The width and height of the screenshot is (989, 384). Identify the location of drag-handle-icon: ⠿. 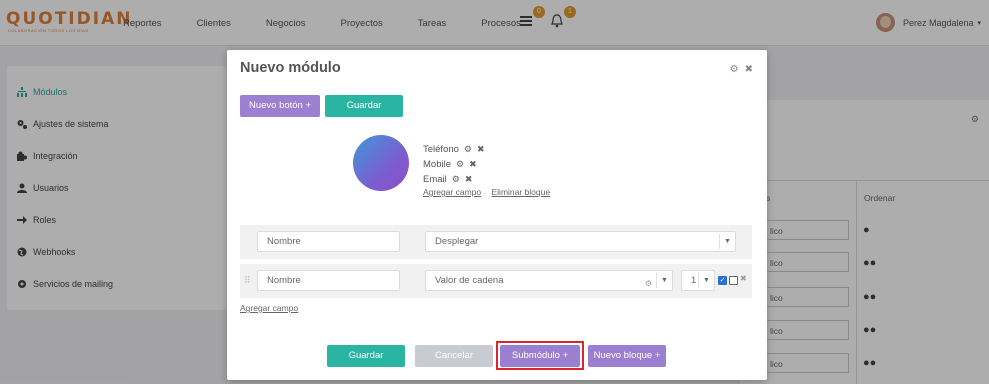
(247, 280).